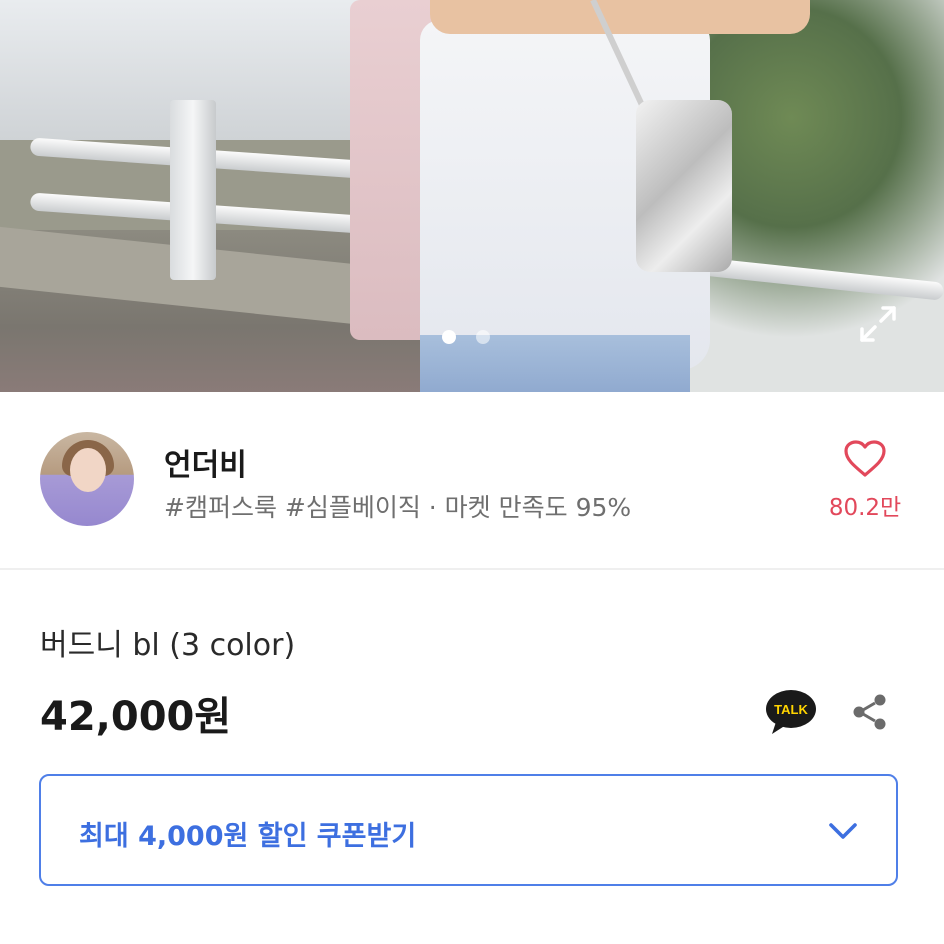 The width and height of the screenshot is (944, 944). What do you see at coordinates (865, 508) in the screenshot?
I see `like-count: 80.2만` at bounding box center [865, 508].